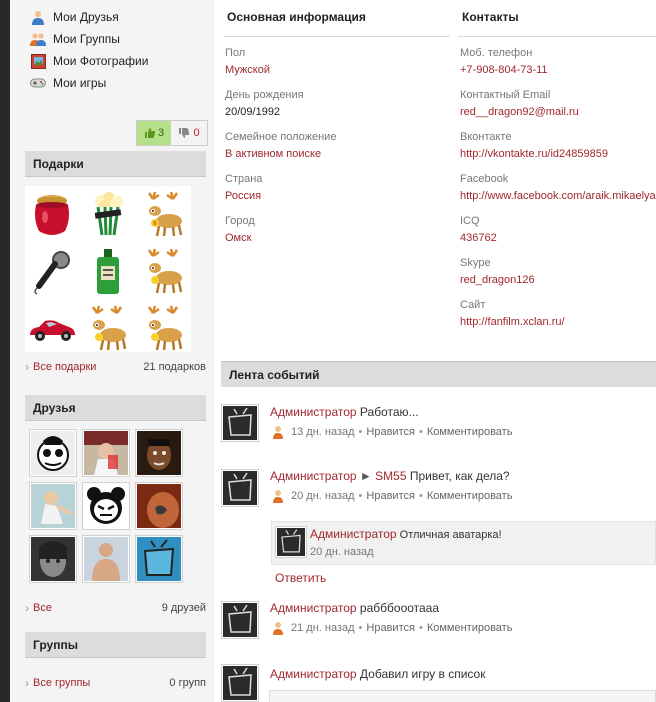 This screenshot has width=656, height=702. What do you see at coordinates (280, 154) in the screenshot?
I see `marital-status-link: В активном поиске` at bounding box center [280, 154].